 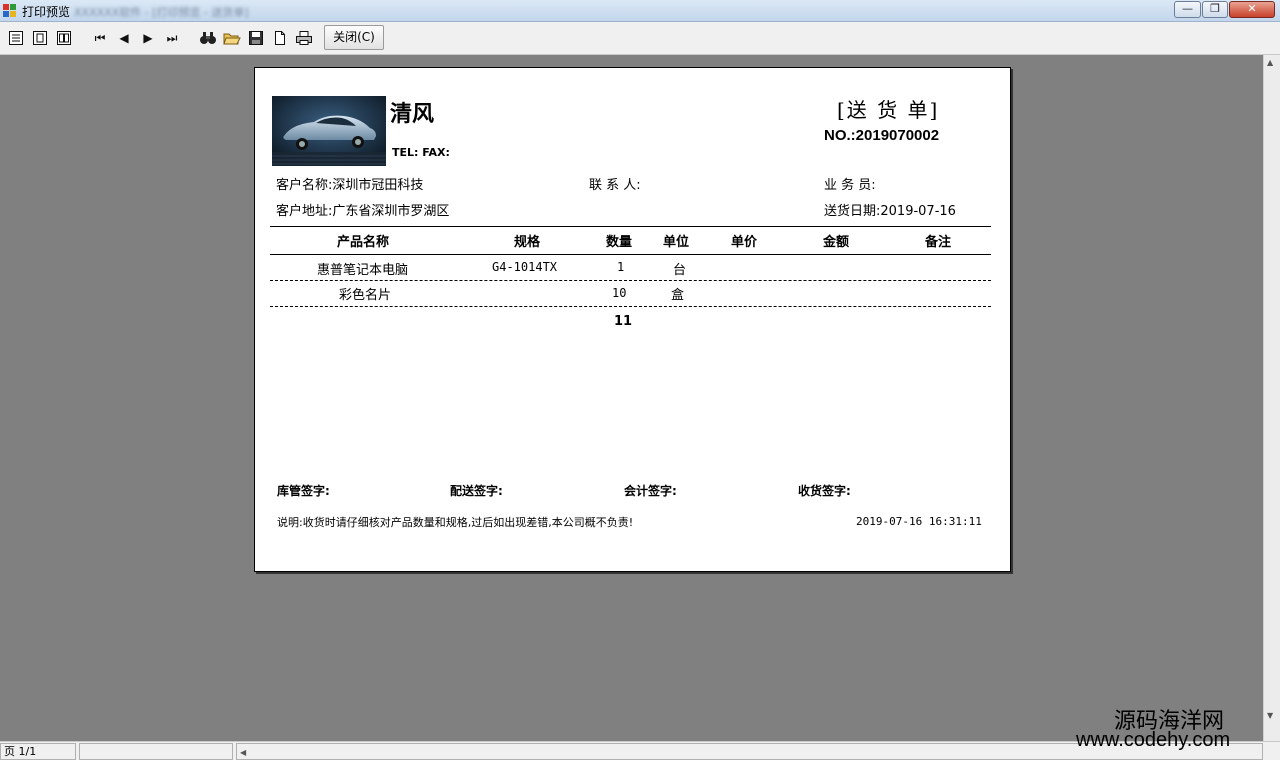 I want to click on total-quantity: 11, so click(x=623, y=321).